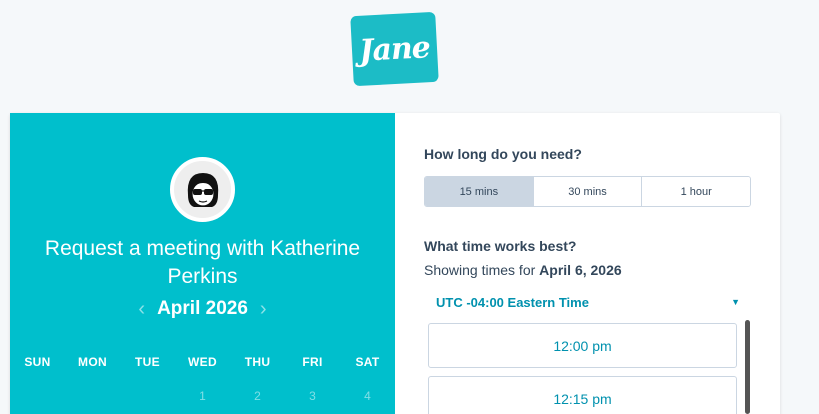 The height and width of the screenshot is (414, 819). Describe the element at coordinates (394, 49) in the screenshot. I see `jane-logo: Jane` at that location.